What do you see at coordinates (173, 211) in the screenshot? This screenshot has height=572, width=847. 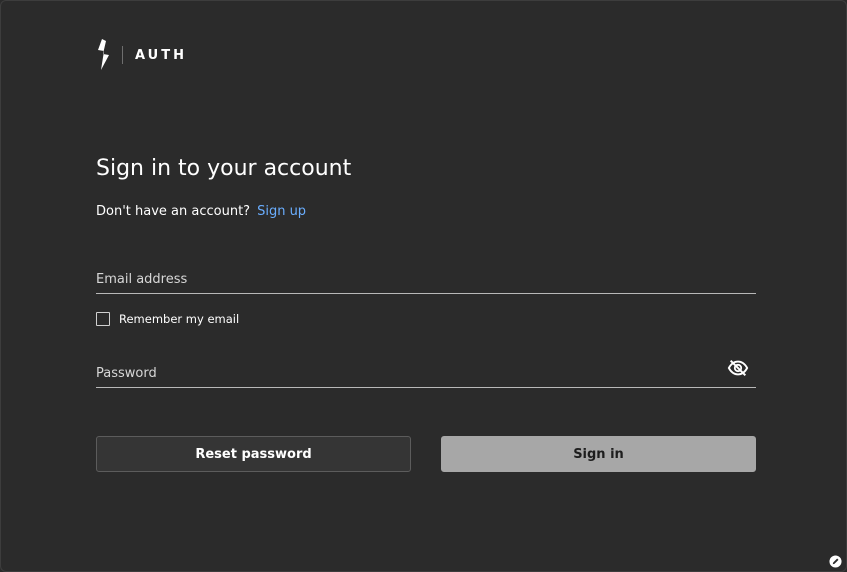 I see `no-account-text: Don't have an account?` at bounding box center [173, 211].